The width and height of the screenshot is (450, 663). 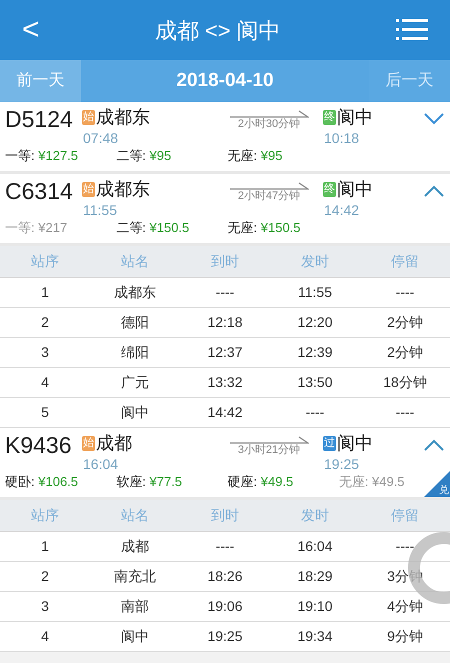 What do you see at coordinates (101, 464) in the screenshot?
I see `departure-time: 16:04` at bounding box center [101, 464].